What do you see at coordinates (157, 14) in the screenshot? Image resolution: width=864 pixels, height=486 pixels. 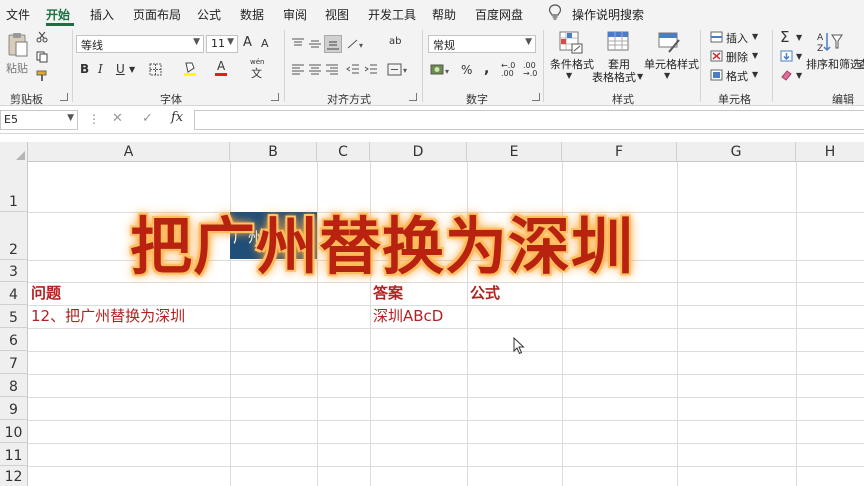 I see `menu-page-layout: 页面布局` at bounding box center [157, 14].